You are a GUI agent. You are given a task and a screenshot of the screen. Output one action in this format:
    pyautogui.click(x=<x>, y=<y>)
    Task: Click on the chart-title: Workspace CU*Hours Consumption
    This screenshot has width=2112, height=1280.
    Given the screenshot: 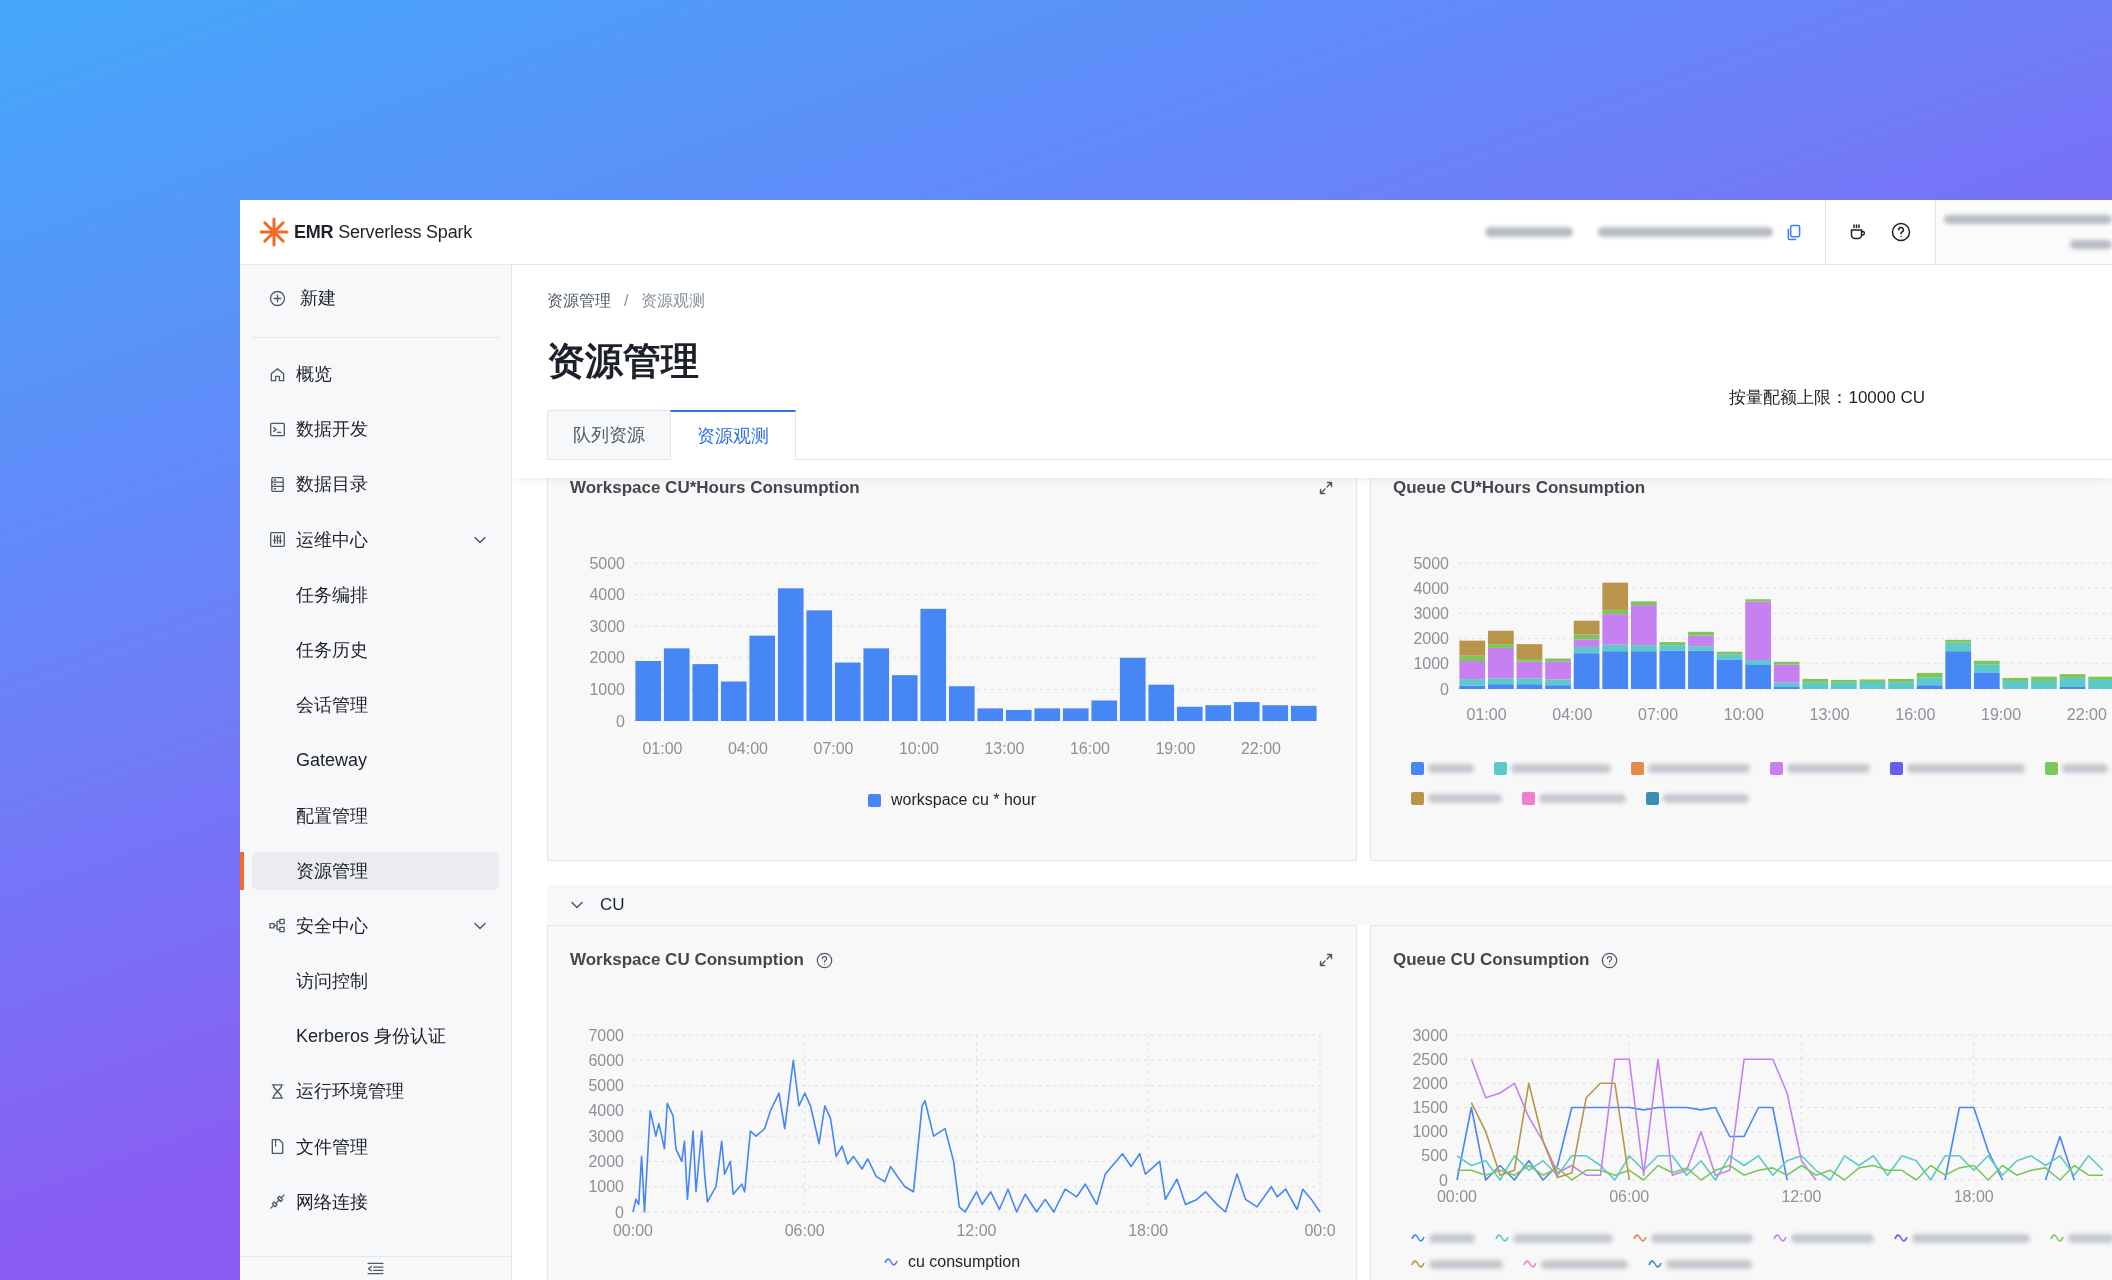 What is the action you would take?
    pyautogui.click(x=715, y=488)
    